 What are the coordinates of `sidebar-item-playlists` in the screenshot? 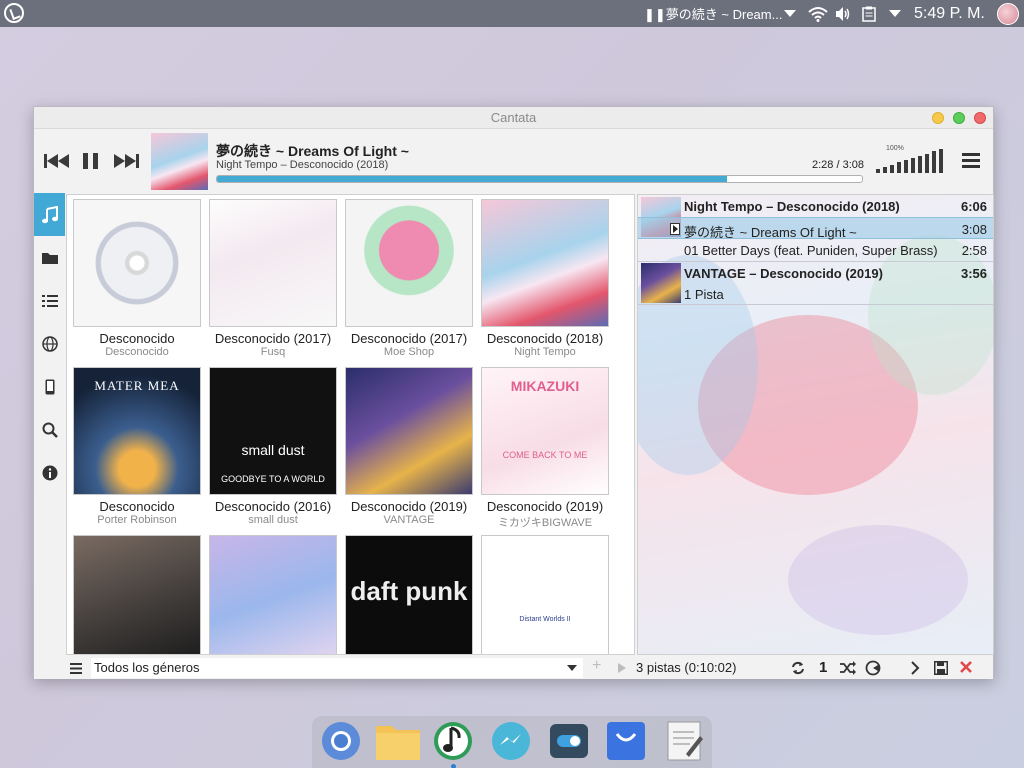 It's located at (49, 300).